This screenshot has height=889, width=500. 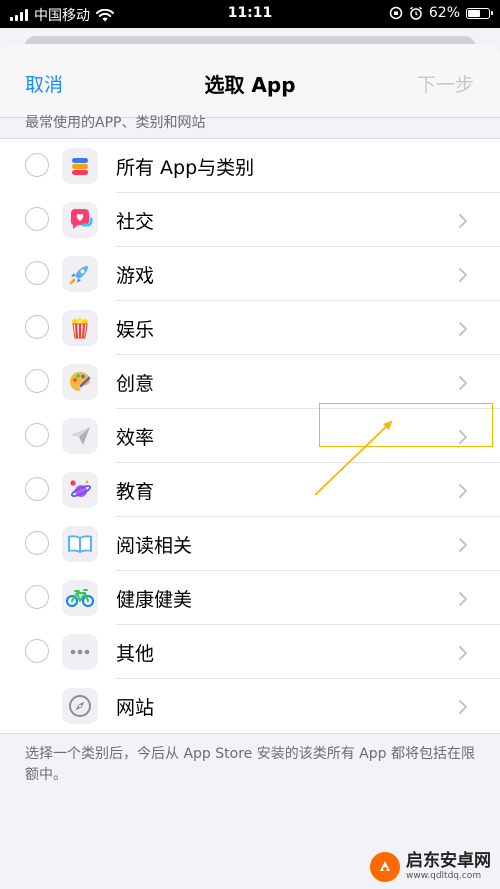 I want to click on section-header: 最常使用的APP、类别和网站, so click(x=115, y=123).